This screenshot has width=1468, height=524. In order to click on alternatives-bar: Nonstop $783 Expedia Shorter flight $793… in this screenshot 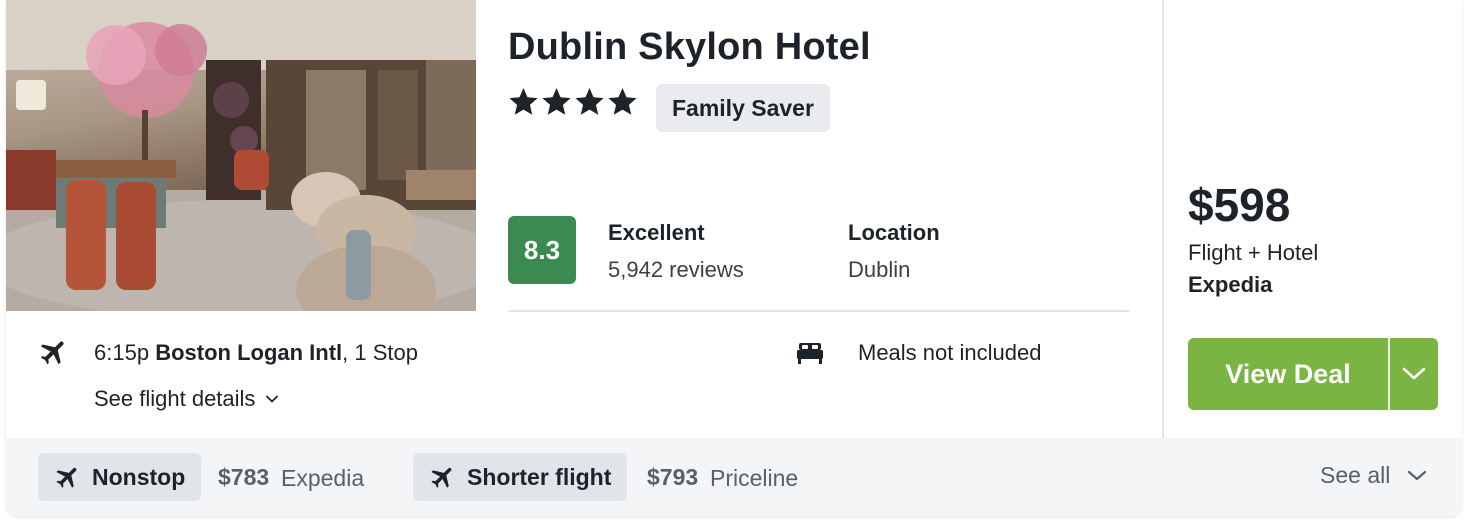, I will do `click(734, 477)`.